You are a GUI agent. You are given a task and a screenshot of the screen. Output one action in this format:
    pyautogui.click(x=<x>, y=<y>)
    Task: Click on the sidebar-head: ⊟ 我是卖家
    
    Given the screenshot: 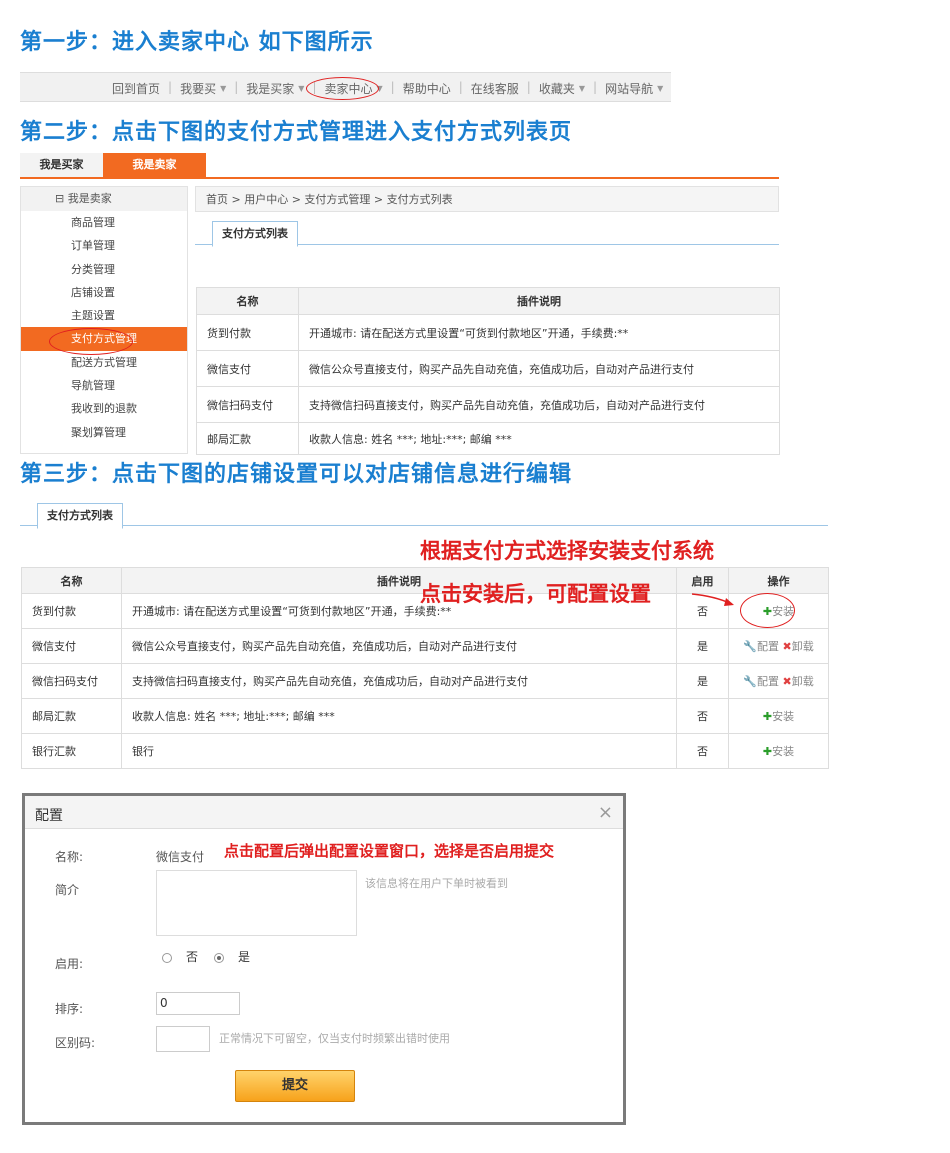 What is the action you would take?
    pyautogui.click(x=104, y=199)
    